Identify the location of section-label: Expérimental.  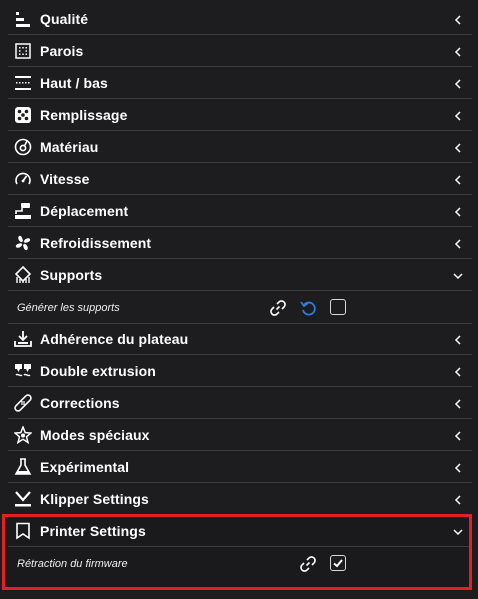
(85, 467).